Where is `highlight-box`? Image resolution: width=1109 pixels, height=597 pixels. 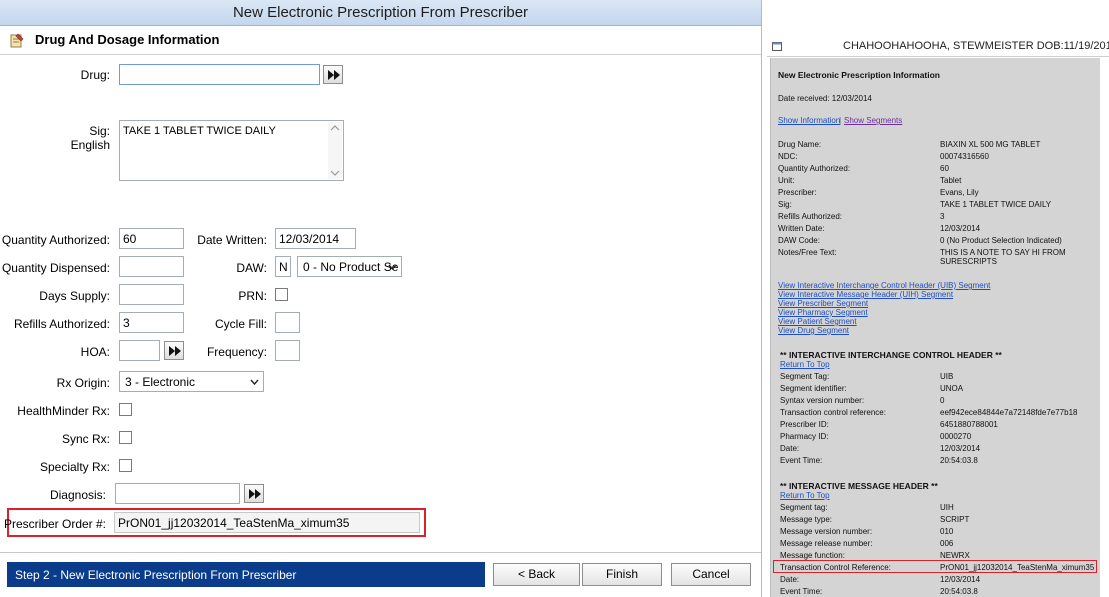
highlight-box is located at coordinates (935, 566).